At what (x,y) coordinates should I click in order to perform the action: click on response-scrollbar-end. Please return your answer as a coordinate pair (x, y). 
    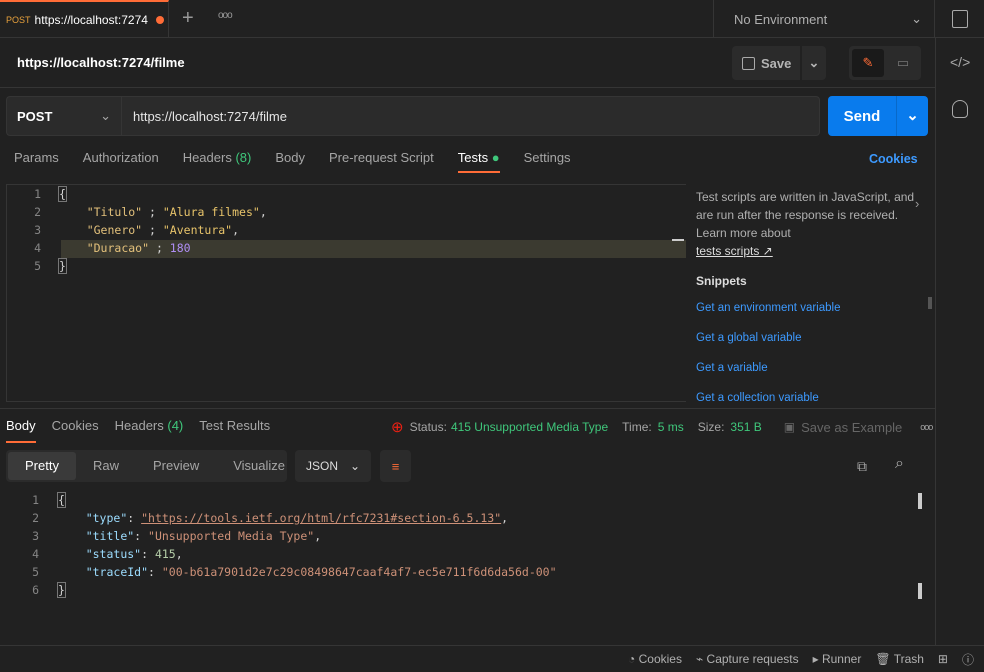
    Looking at the image, I should click on (920, 591).